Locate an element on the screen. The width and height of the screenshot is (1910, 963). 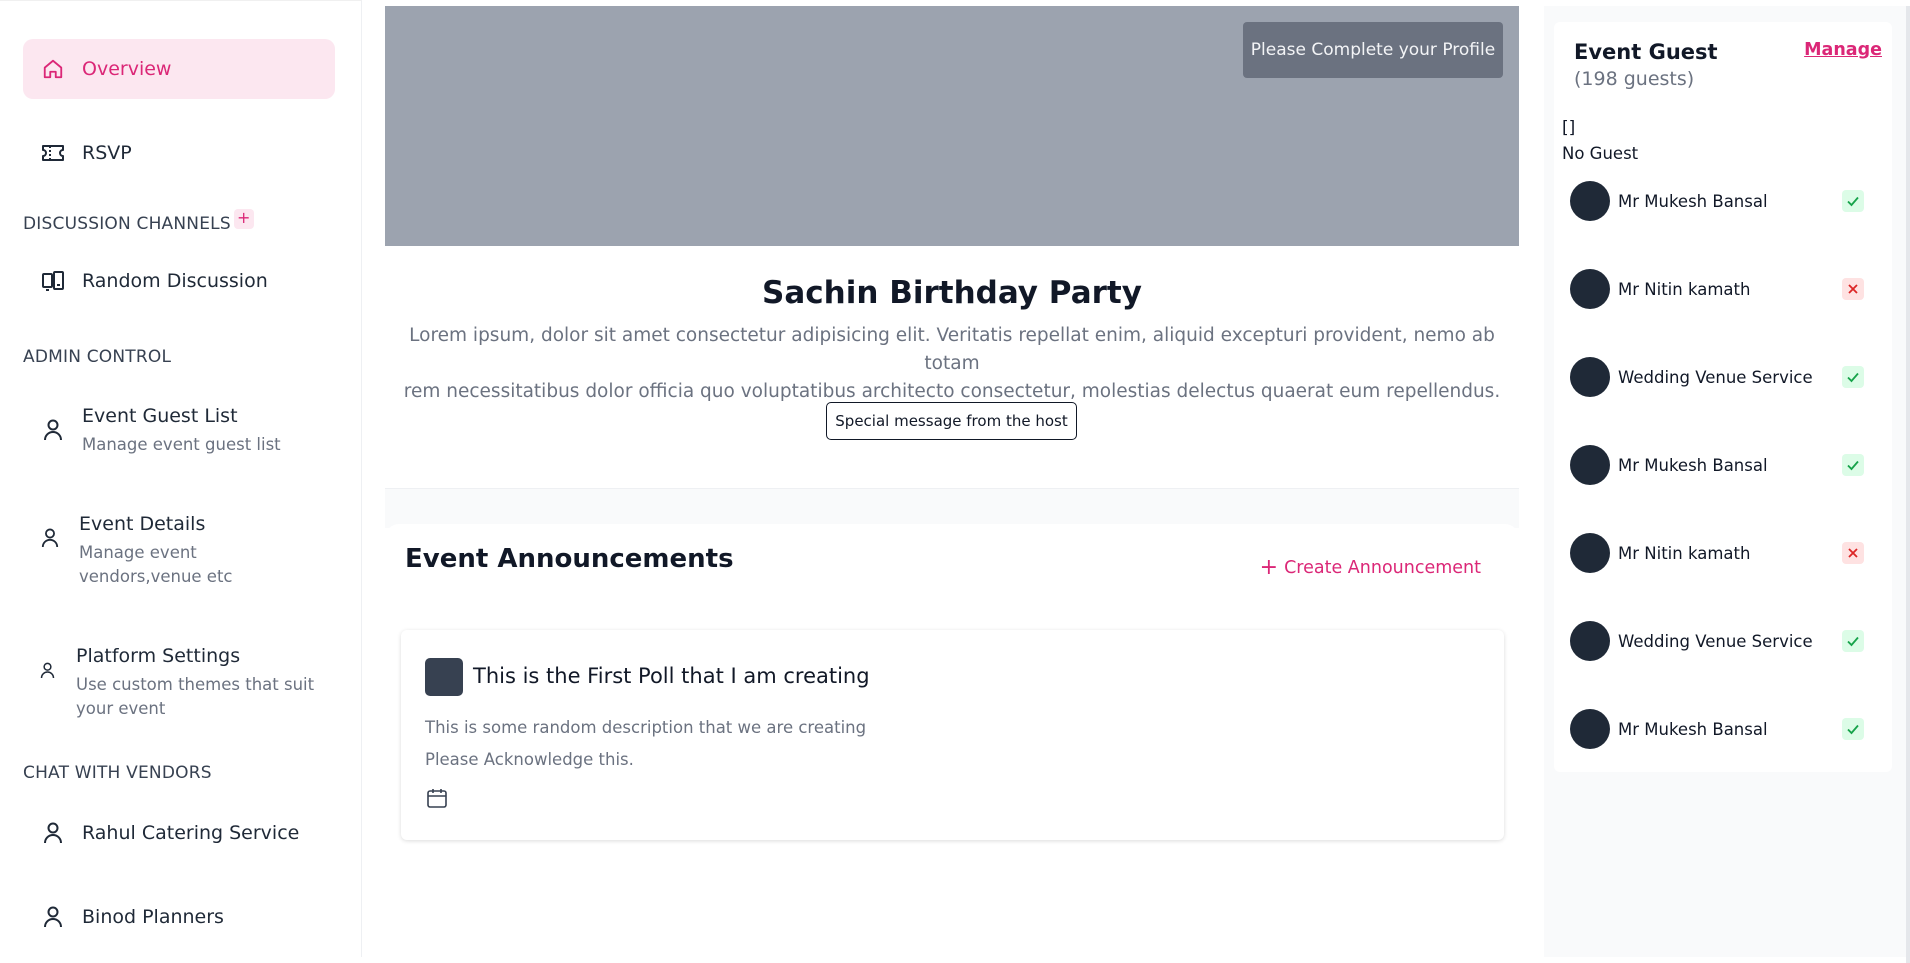
subtitle-line: Manage event is located at coordinates (138, 552).